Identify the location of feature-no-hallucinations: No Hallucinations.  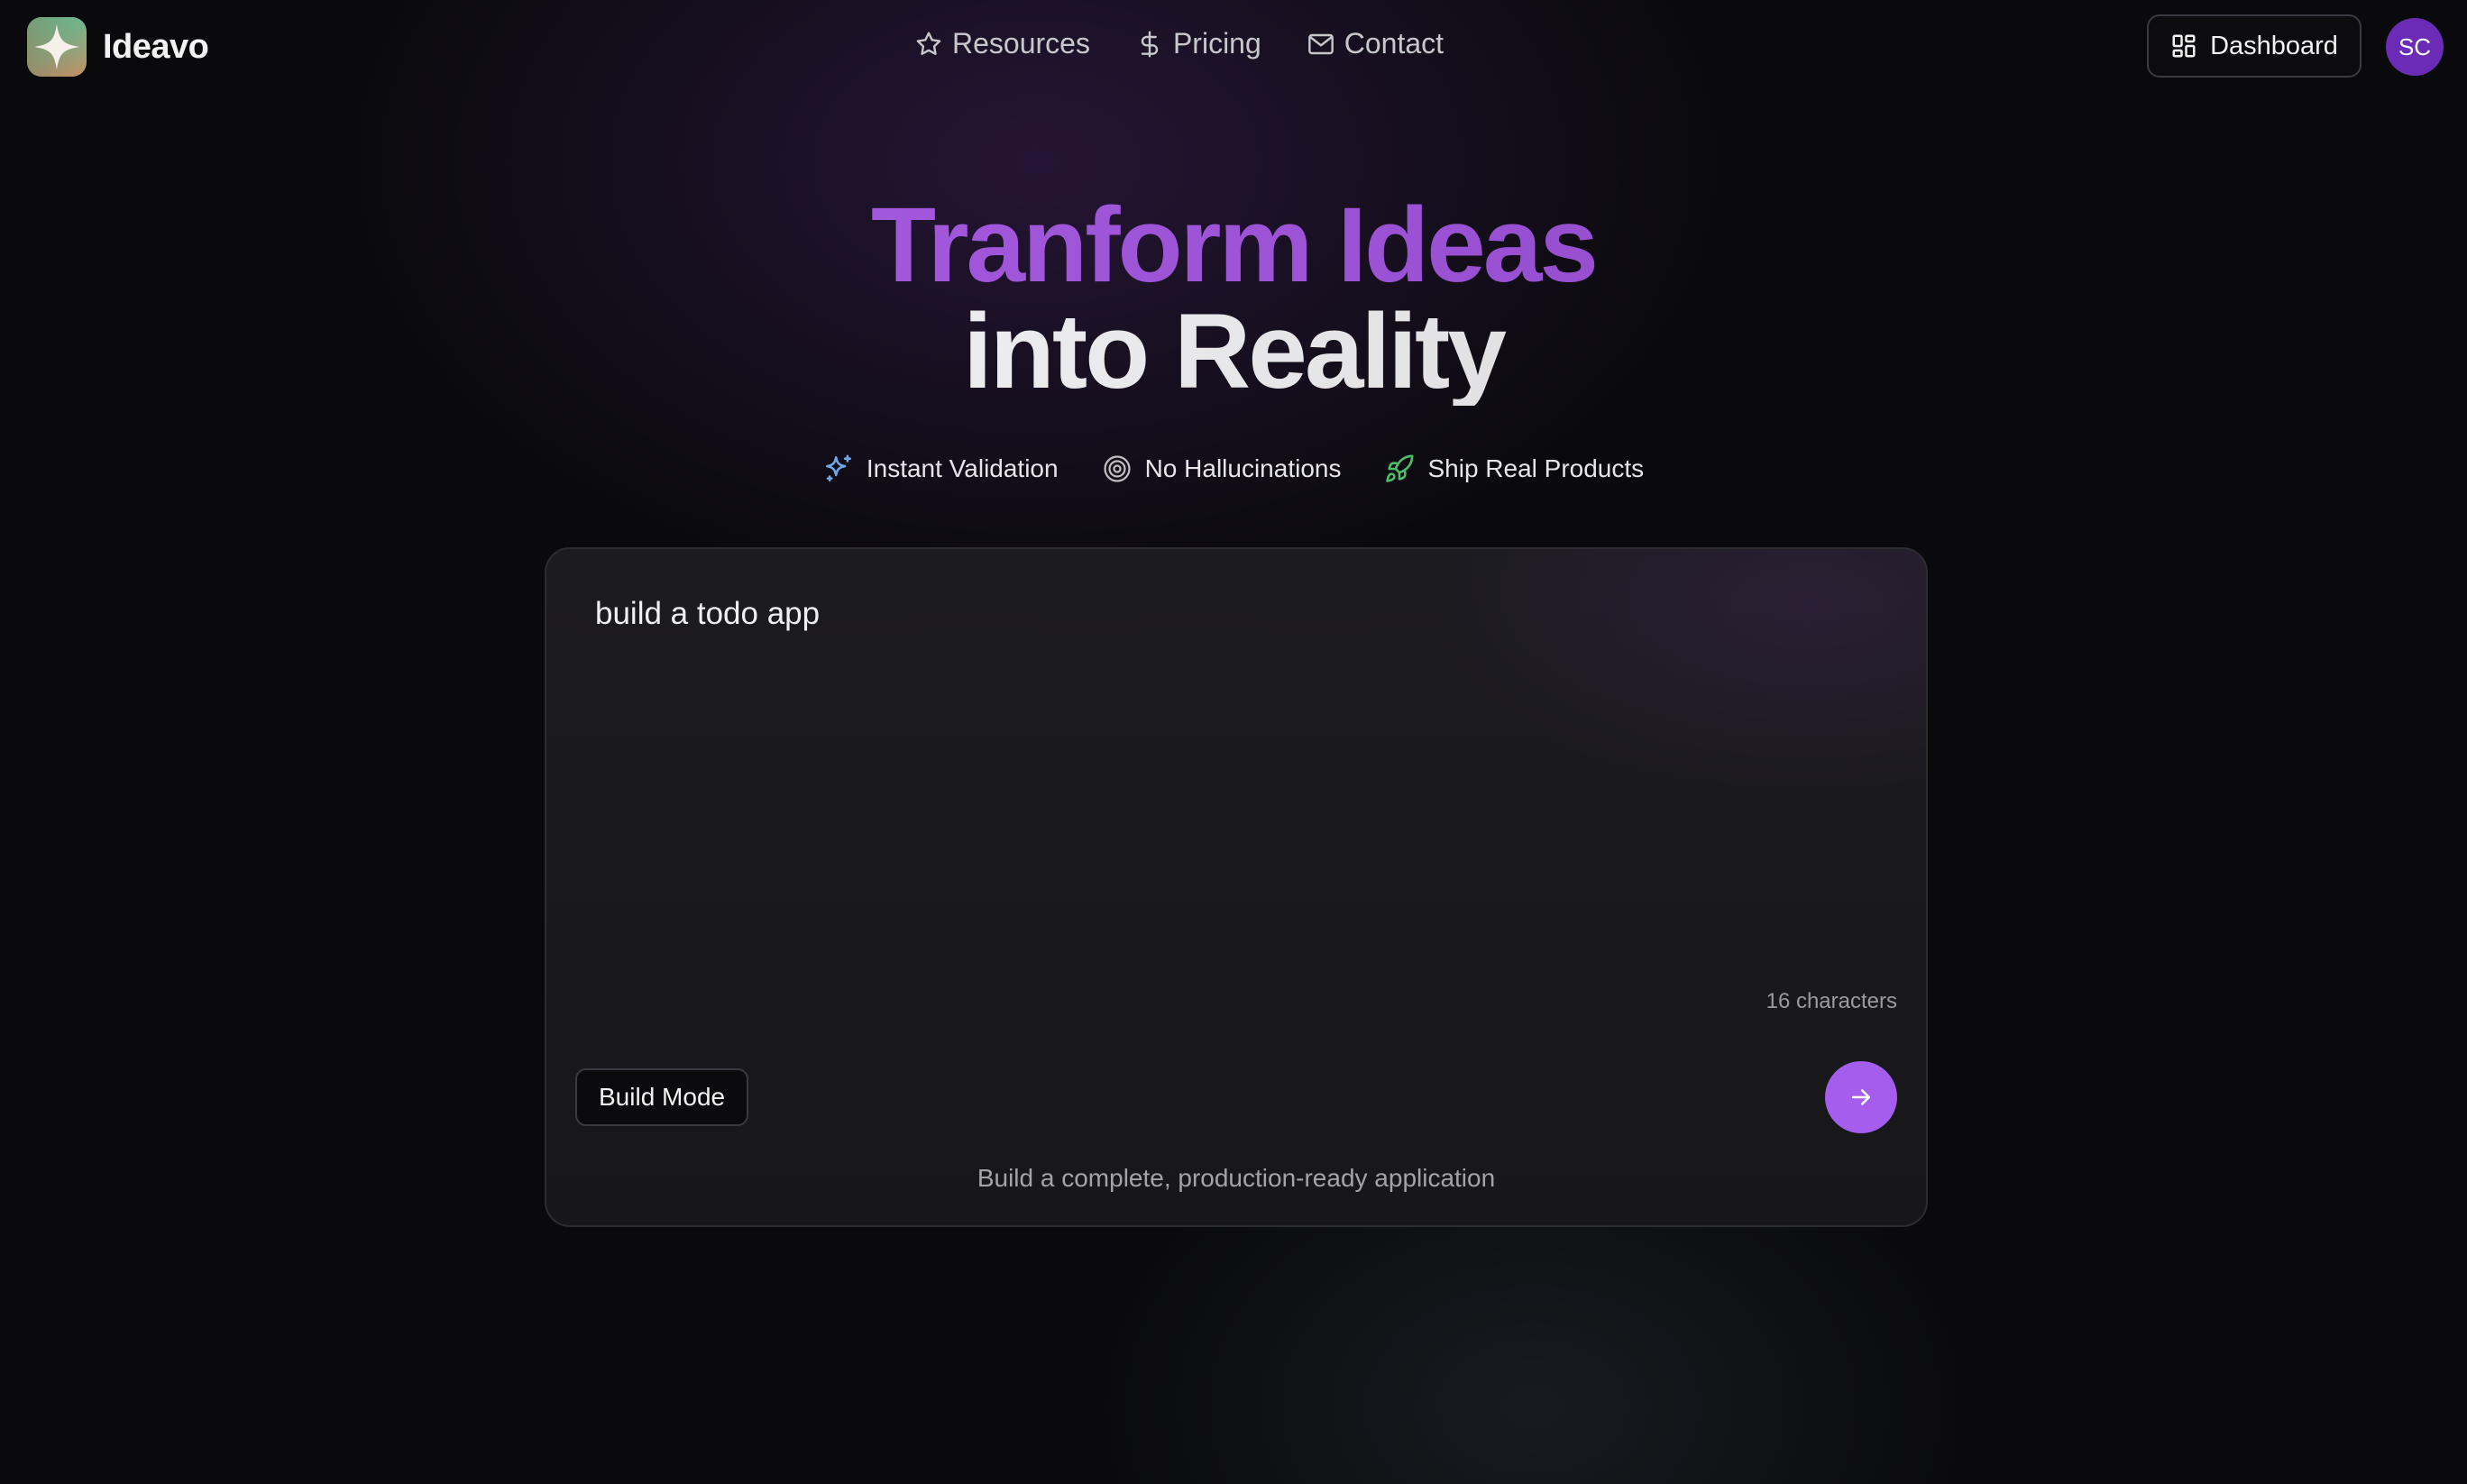
(1222, 468).